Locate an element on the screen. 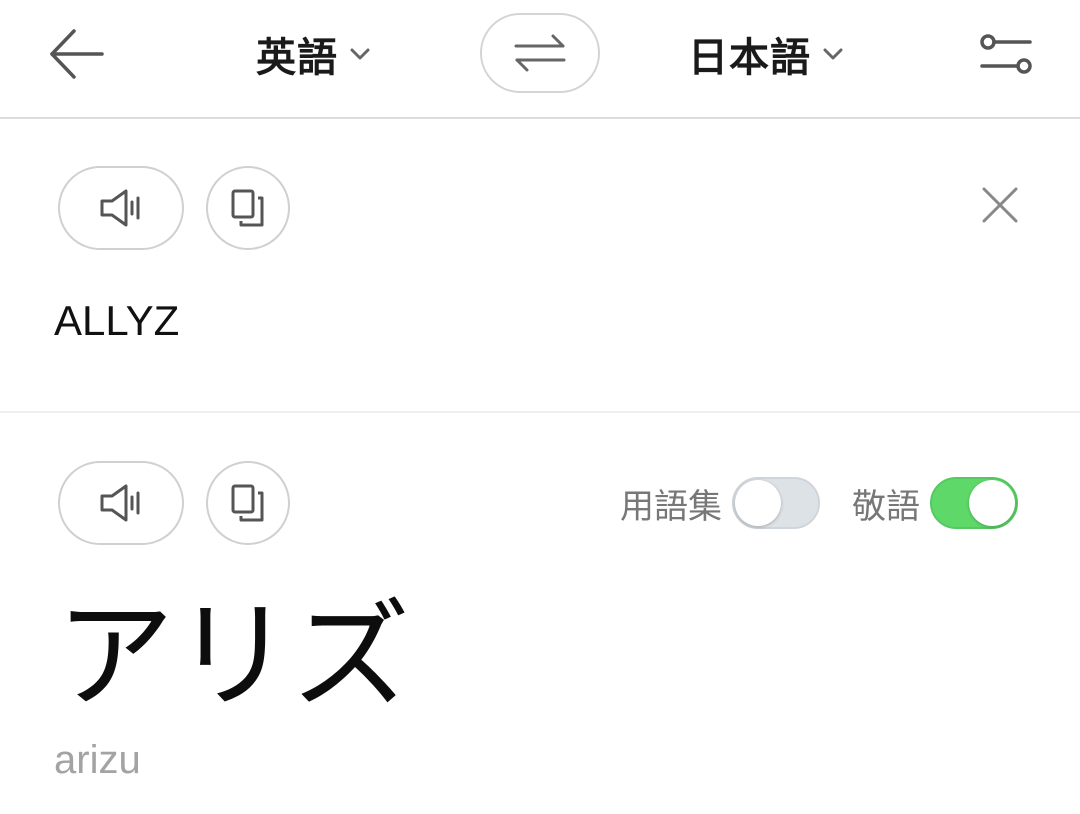 This screenshot has height=814, width=1080. source-copy-button is located at coordinates (248, 208).